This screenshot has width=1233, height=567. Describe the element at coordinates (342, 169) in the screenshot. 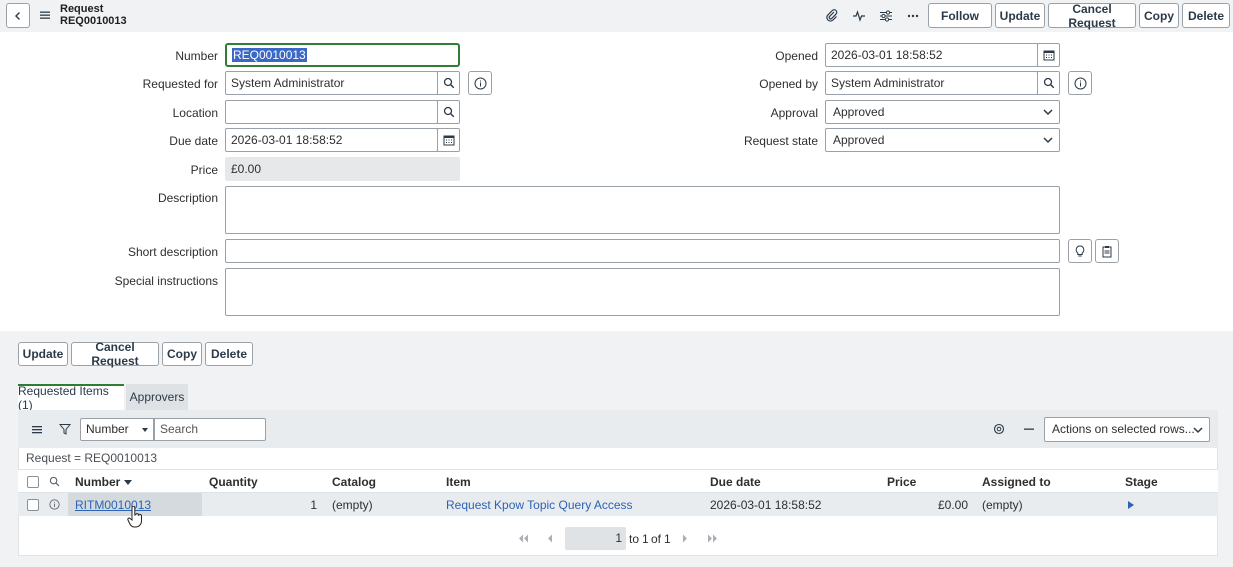

I see `price-field: £0.00` at that location.